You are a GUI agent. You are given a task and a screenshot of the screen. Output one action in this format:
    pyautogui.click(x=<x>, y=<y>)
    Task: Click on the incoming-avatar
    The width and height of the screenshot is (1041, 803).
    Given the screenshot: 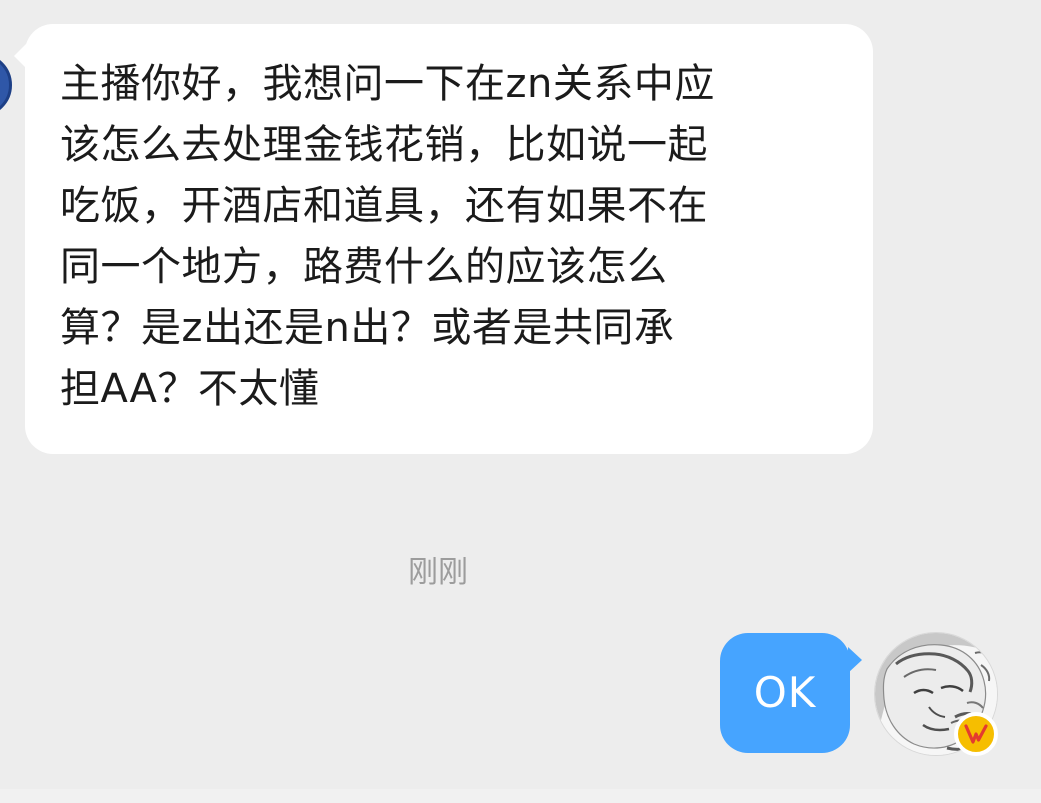 What is the action you would take?
    pyautogui.click(x=6, y=85)
    